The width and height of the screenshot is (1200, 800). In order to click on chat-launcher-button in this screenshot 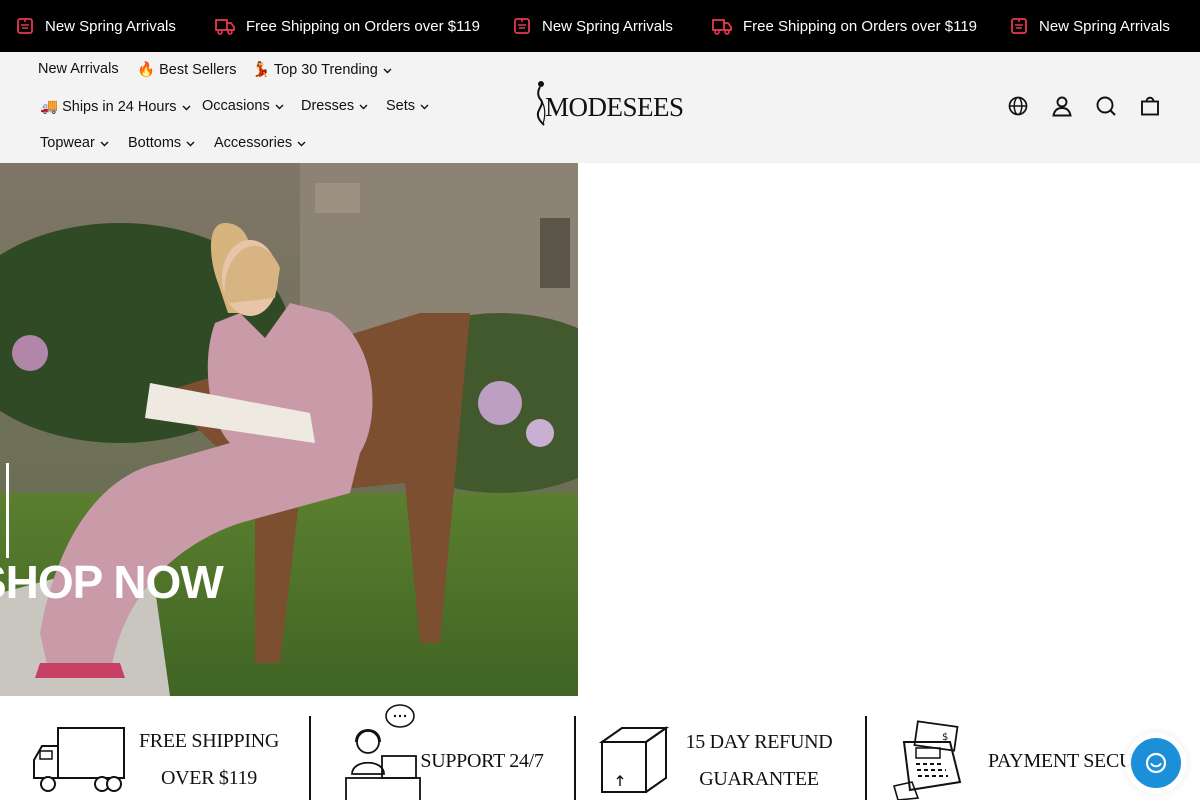, I will do `click(1156, 763)`.